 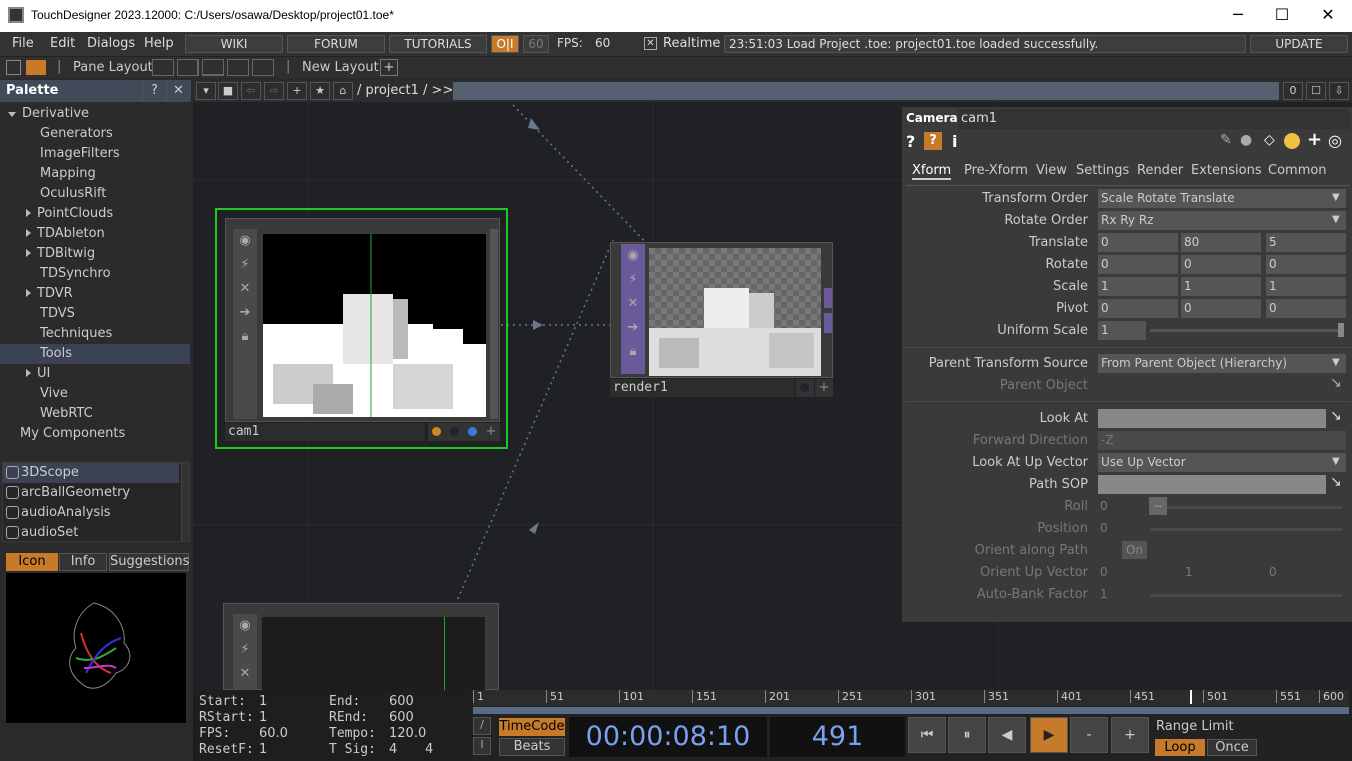 What do you see at coordinates (702, 388) in the screenshot?
I see `render1-name: render1` at bounding box center [702, 388].